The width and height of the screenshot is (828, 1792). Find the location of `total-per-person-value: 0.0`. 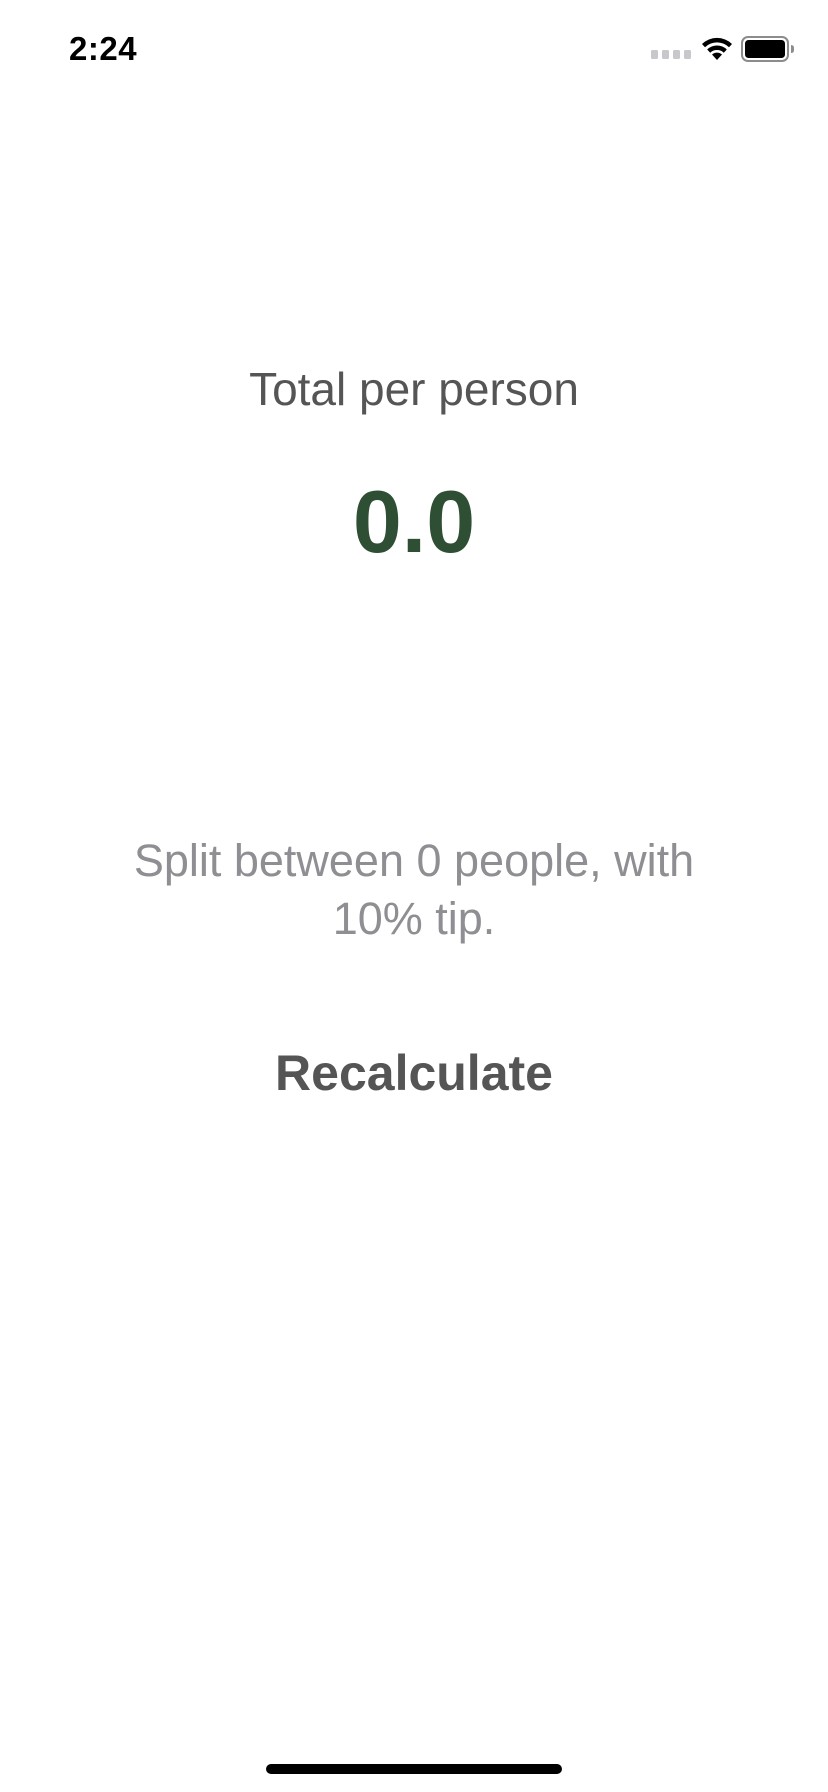

total-per-person-value: 0.0 is located at coordinates (414, 521).